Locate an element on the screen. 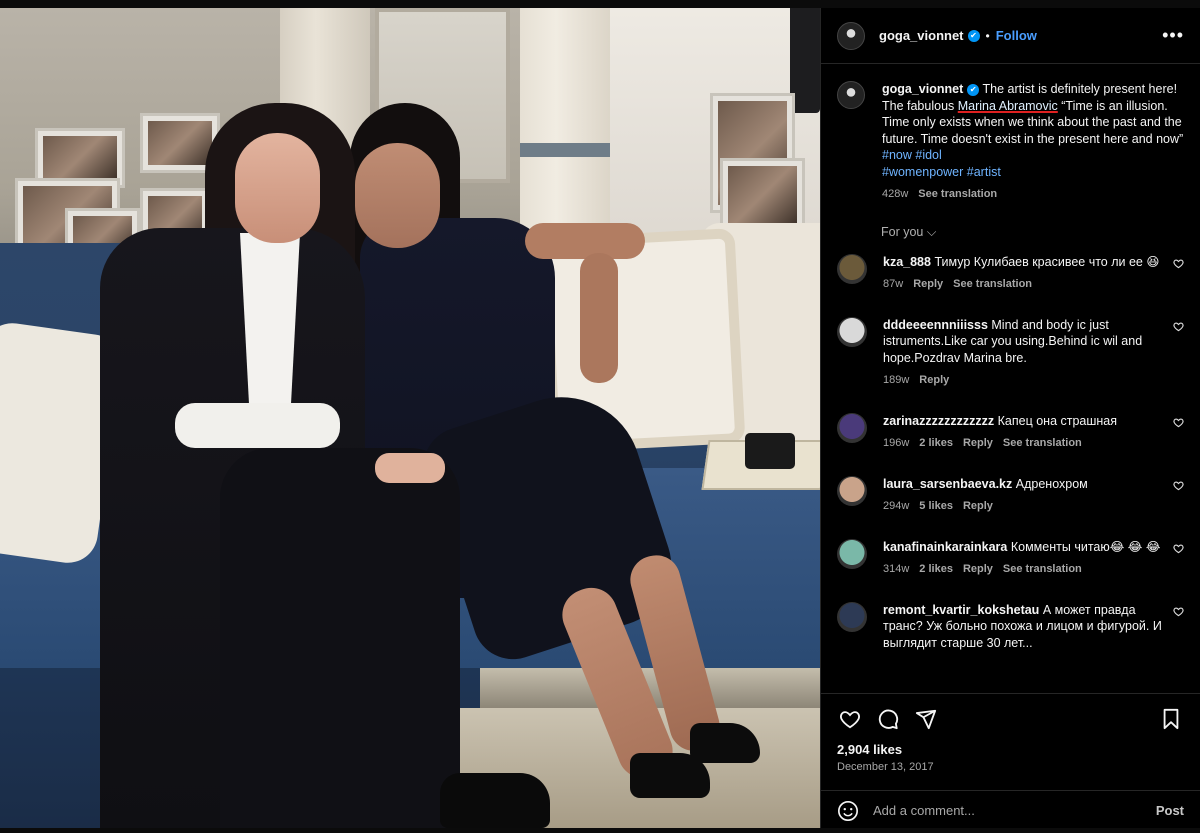  comment-username: zarinazzzzzzzzzzzz is located at coordinates (938, 421).